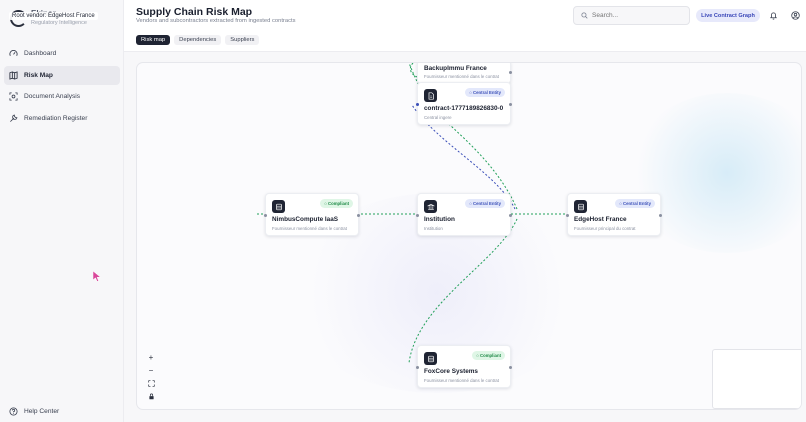 The height and width of the screenshot is (422, 806). Describe the element at coordinates (451, 371) in the screenshot. I see `node-title: FoxCore Systems` at that location.